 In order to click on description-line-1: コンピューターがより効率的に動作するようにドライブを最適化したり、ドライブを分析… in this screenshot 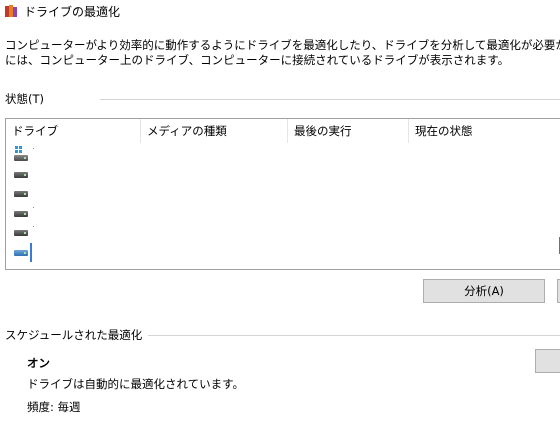, I will do `click(282, 45)`.